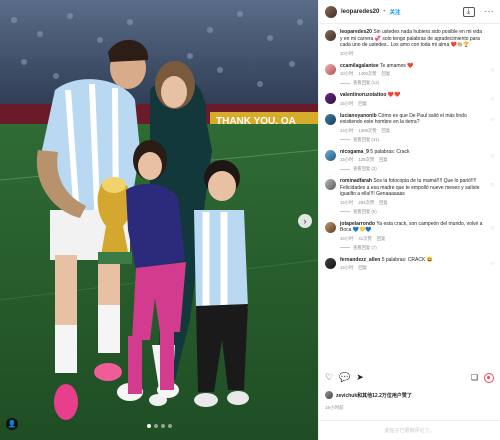 Image resolution: width=500 pixels, height=440 pixels. What do you see at coordinates (490, 11) in the screenshot?
I see `more-options-icon: ···` at bounding box center [490, 11].